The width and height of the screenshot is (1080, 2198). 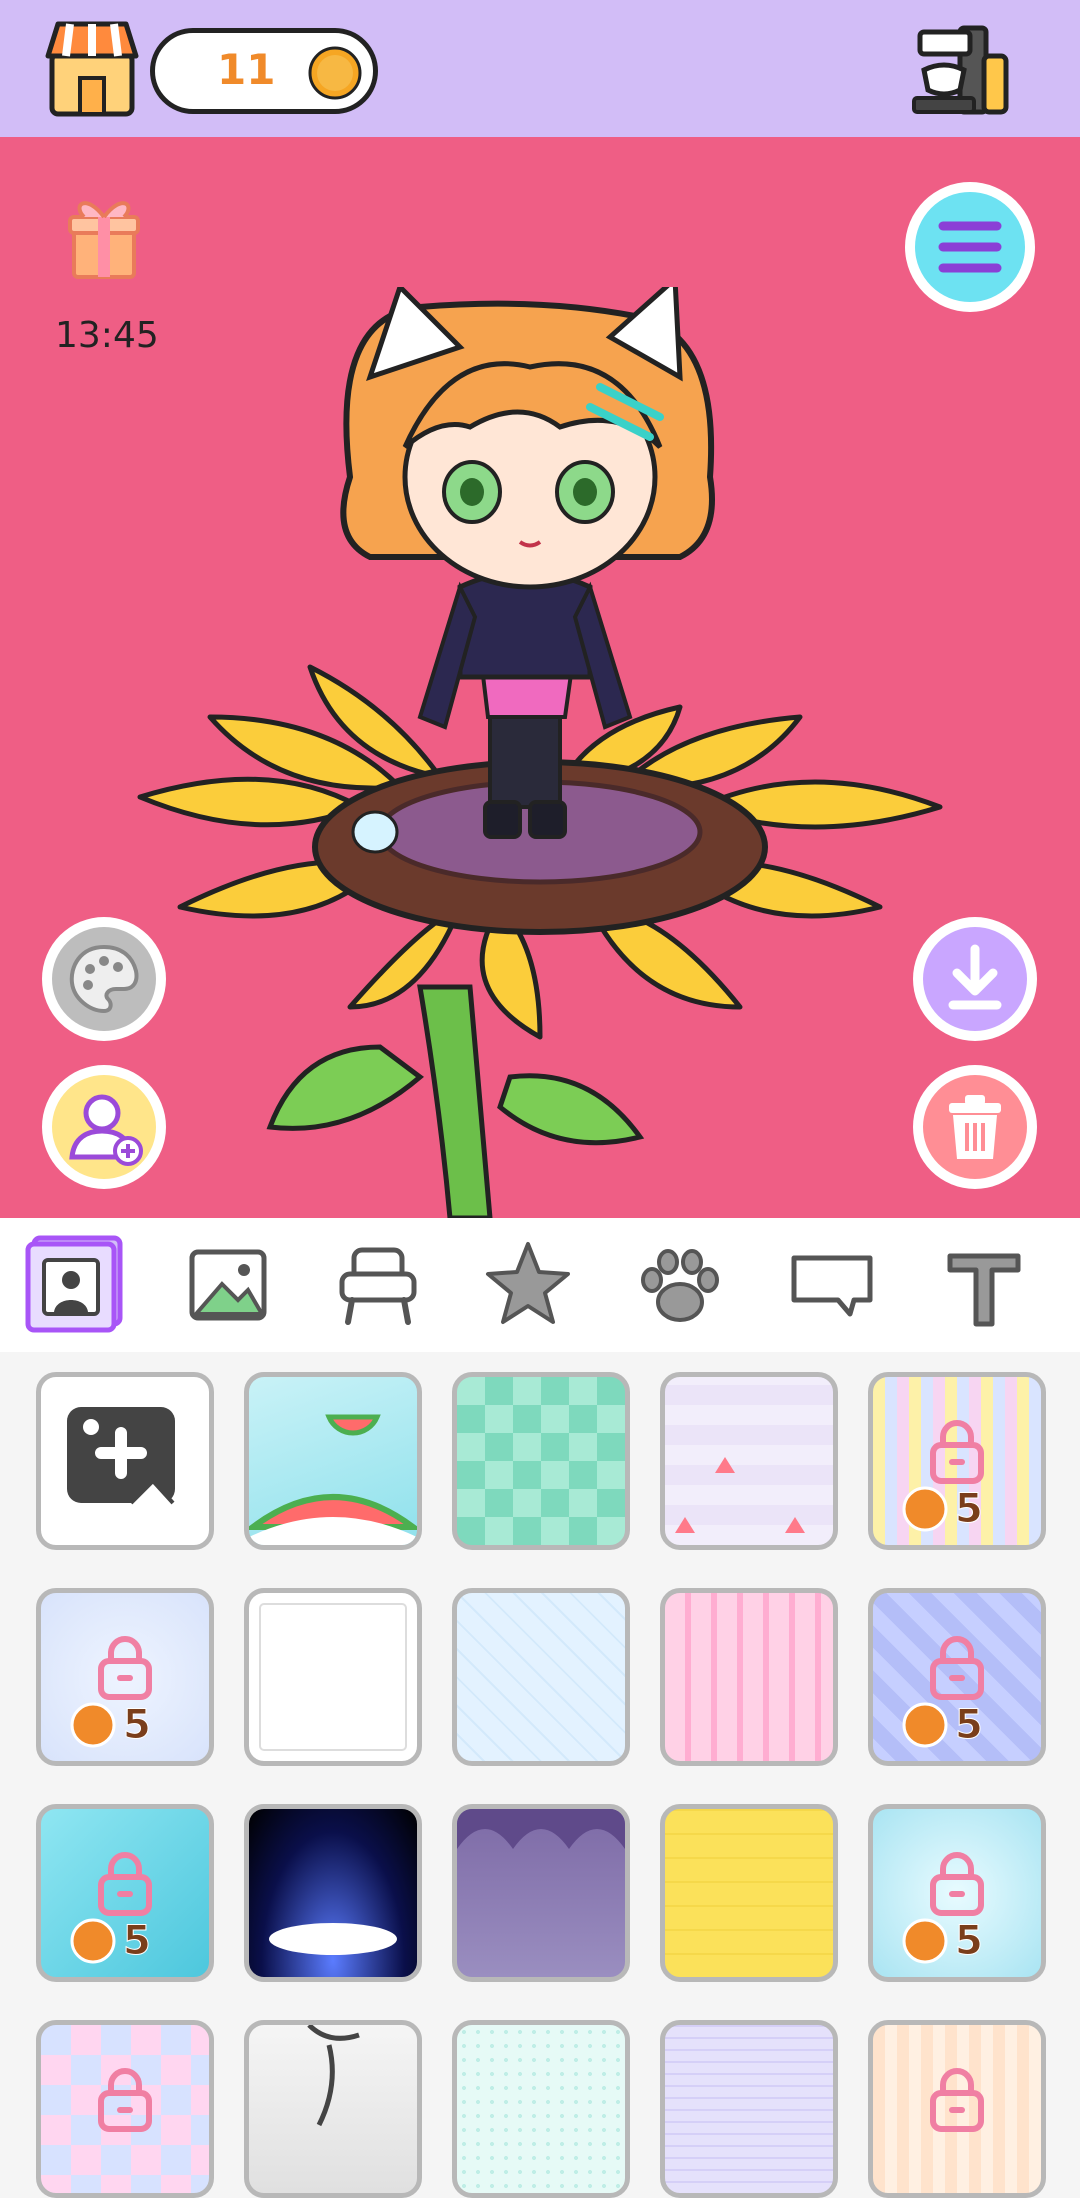 What do you see at coordinates (528, 1284) in the screenshot?
I see `star-tab-icon` at bounding box center [528, 1284].